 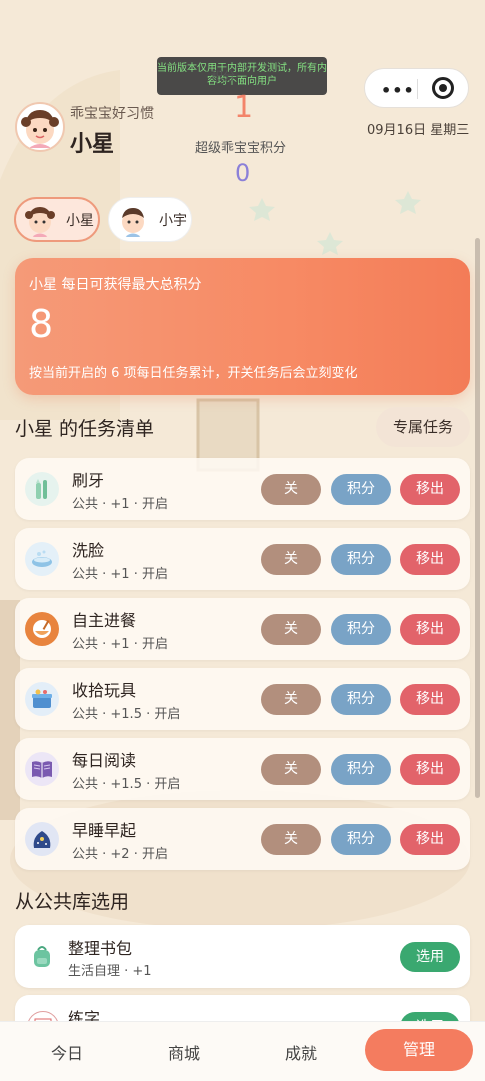 I want to click on date-display: 09月16日 星期三, so click(x=418, y=130).